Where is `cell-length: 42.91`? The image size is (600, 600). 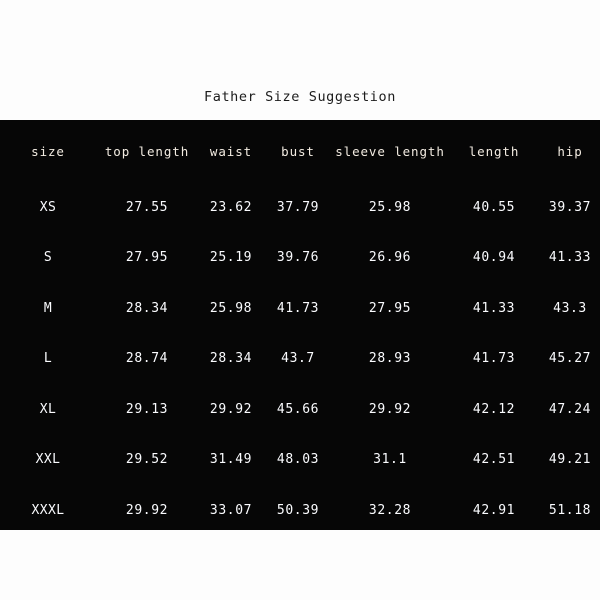
cell-length: 42.91 is located at coordinates (494, 510).